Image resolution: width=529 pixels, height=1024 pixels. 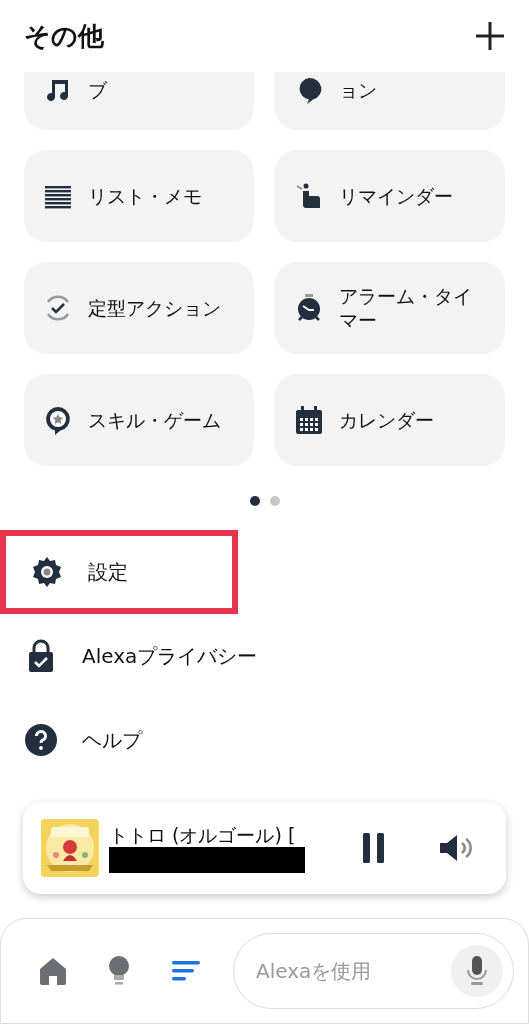 I want to click on microphone-icon, so click(x=477, y=971).